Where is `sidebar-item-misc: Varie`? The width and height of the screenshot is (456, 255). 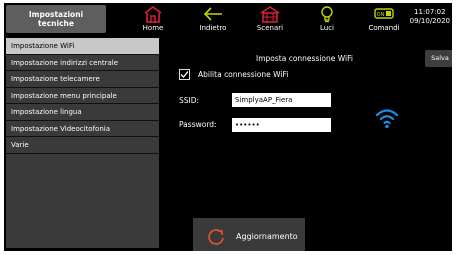
sidebar-item-misc: Varie is located at coordinates (82, 145).